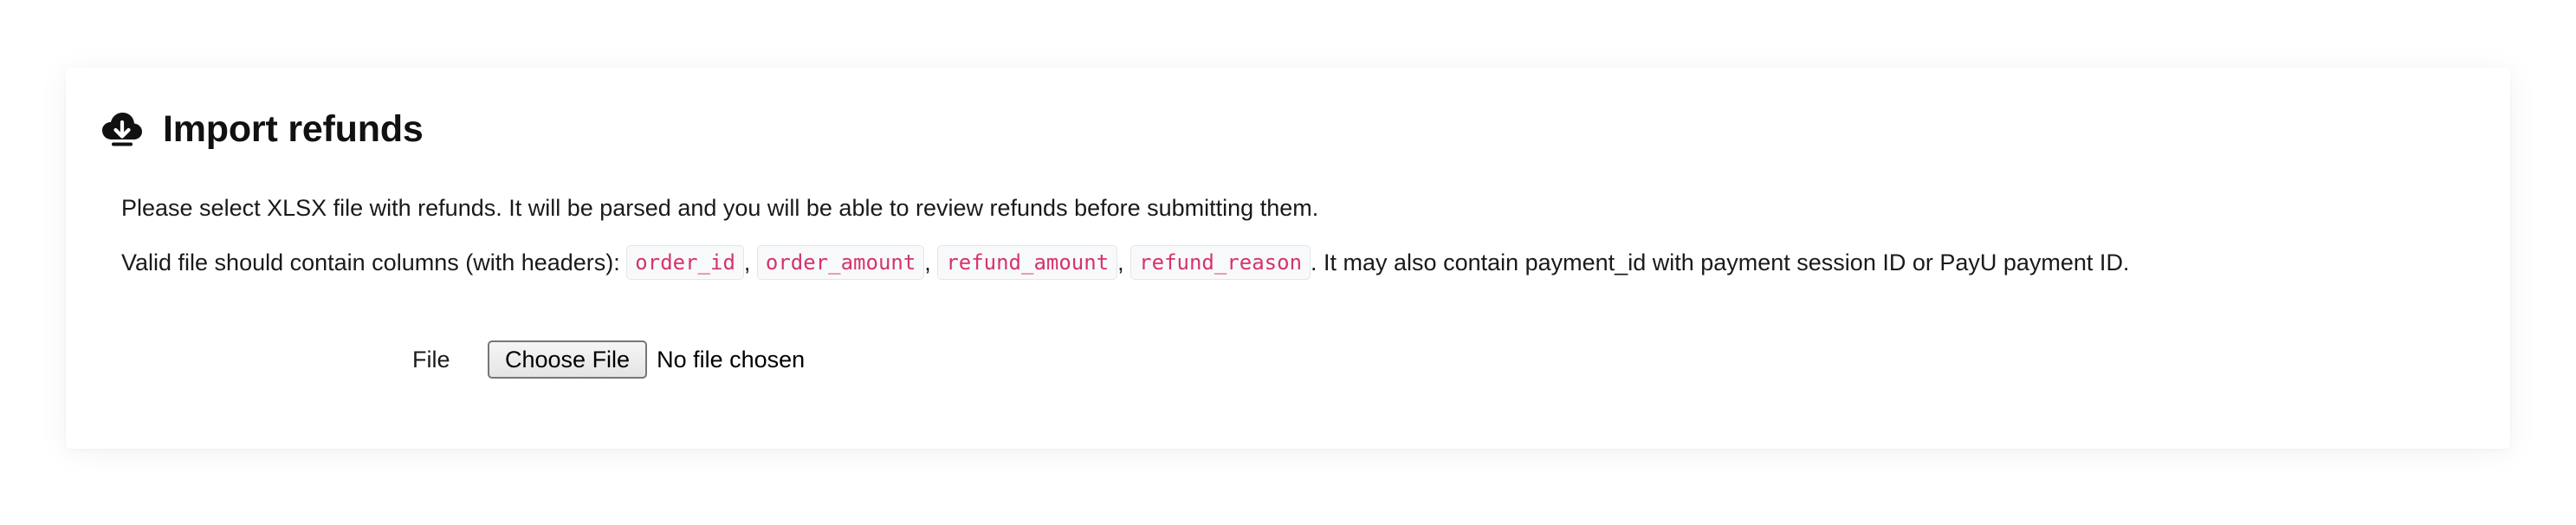 The height and width of the screenshot is (525, 2576). Describe the element at coordinates (568, 359) in the screenshot. I see `choose-file-button: Choose File` at that location.